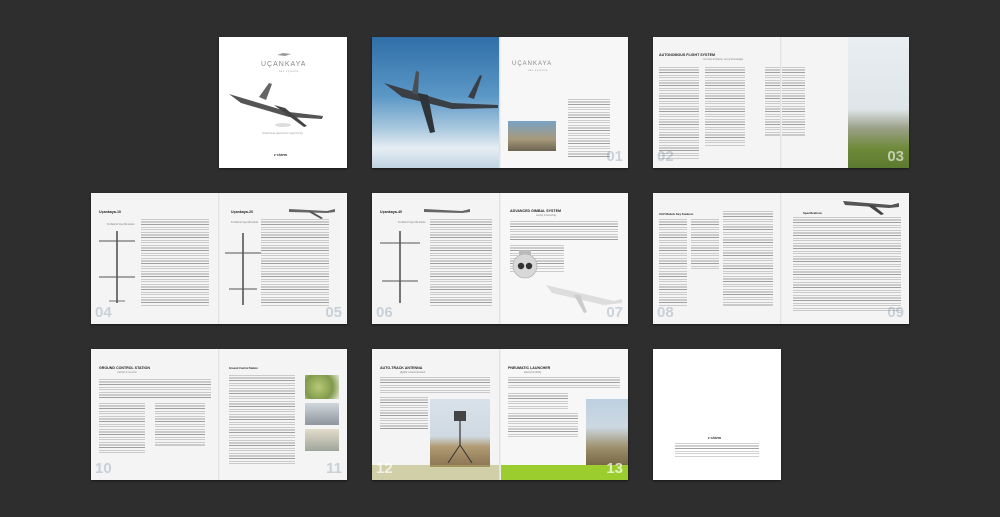  Describe the element at coordinates (895, 312) in the screenshot. I see `page-number-09: 09` at that location.